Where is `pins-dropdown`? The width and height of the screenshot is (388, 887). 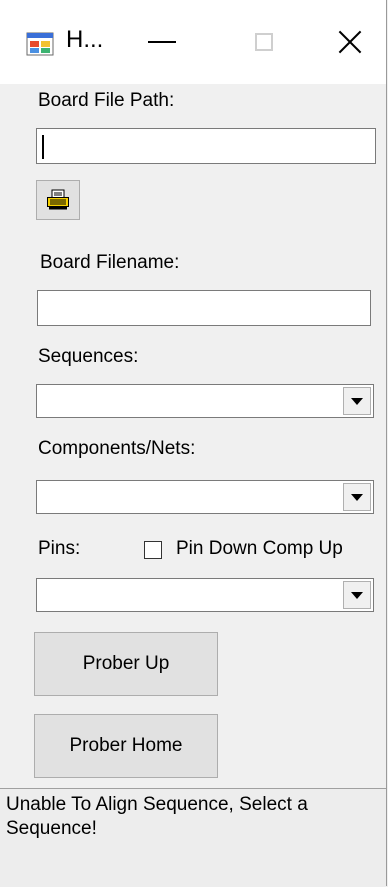
pins-dropdown is located at coordinates (205, 595).